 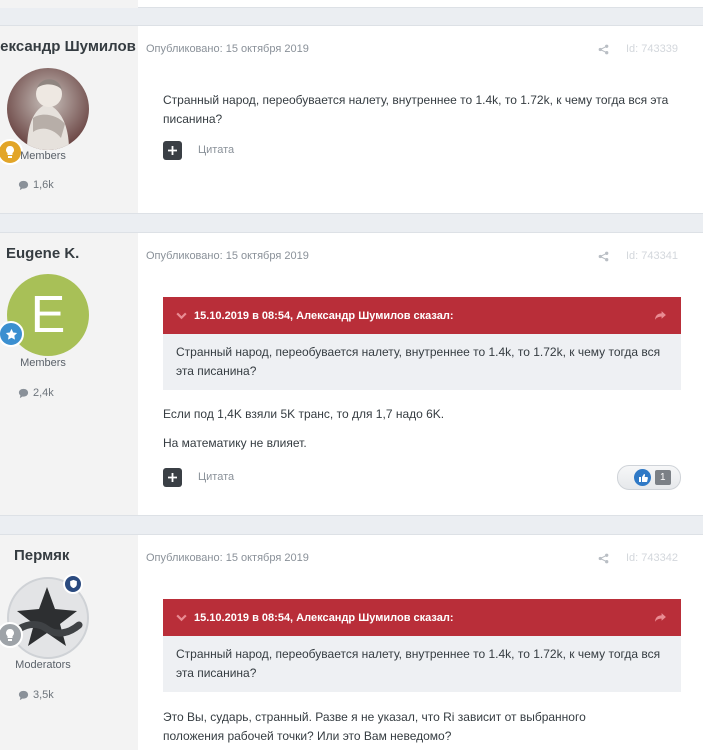 What do you see at coordinates (652, 49) in the screenshot?
I see `post-id: Id: 743339` at bounding box center [652, 49].